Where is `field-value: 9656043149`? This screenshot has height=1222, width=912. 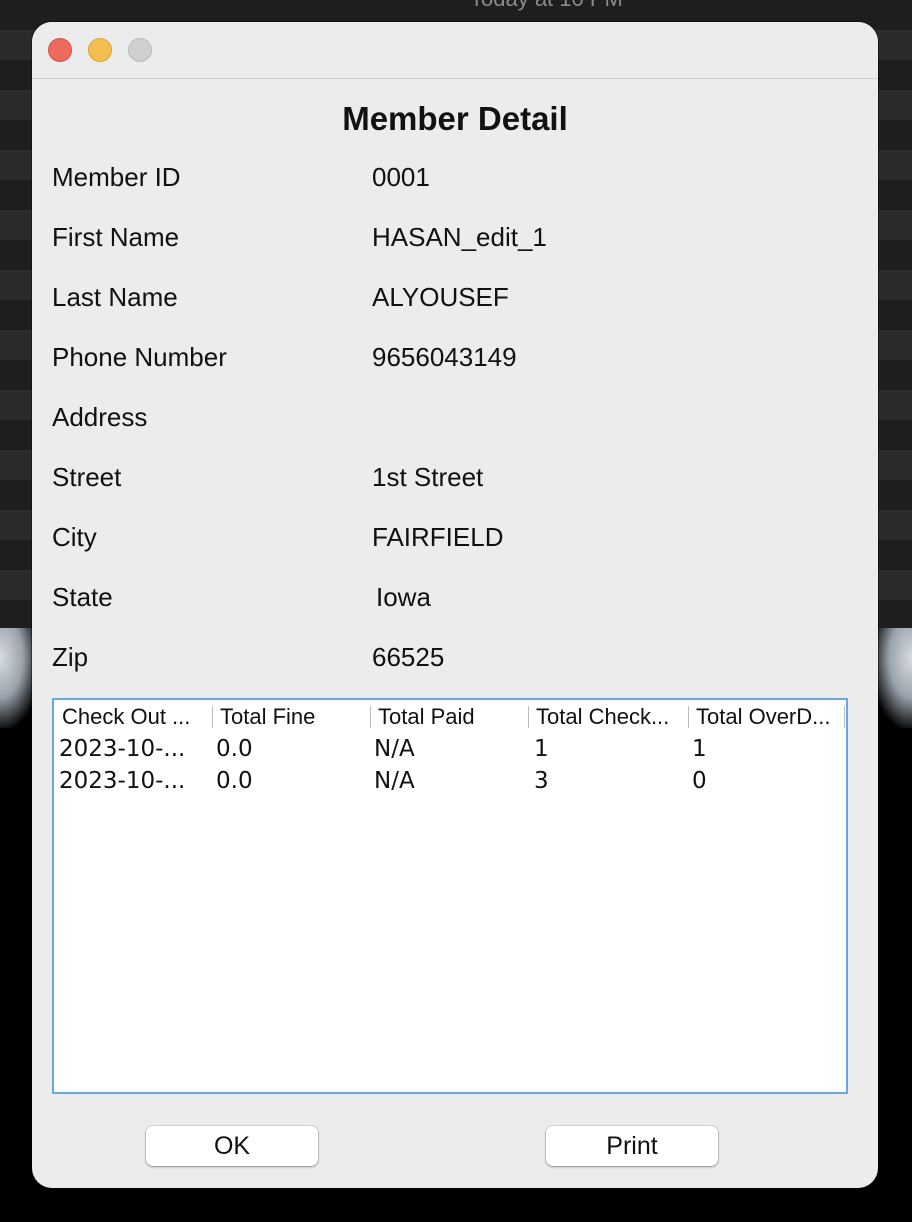
field-value: 9656043149 is located at coordinates (444, 357).